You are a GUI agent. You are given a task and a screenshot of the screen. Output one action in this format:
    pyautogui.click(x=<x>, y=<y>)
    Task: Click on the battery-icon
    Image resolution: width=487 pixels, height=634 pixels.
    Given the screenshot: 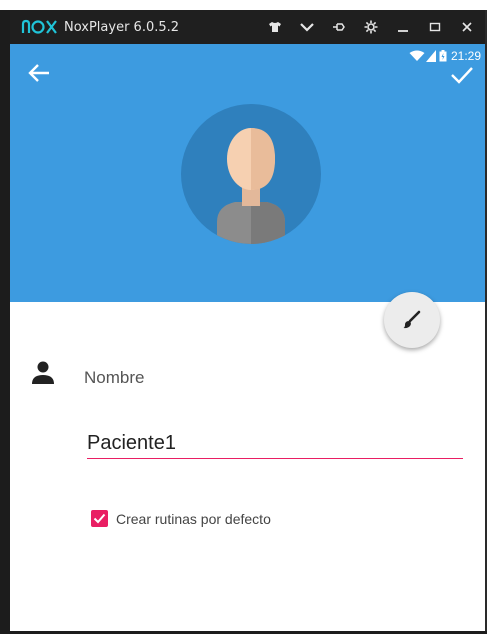 What is the action you would take?
    pyautogui.click(x=443, y=56)
    